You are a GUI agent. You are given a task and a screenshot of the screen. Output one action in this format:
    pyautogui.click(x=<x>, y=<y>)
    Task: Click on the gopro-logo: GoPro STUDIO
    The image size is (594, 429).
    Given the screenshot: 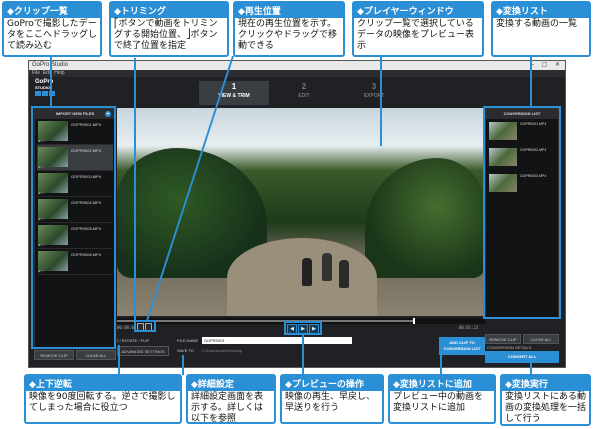 What is the action you would take?
    pyautogui.click(x=48, y=88)
    